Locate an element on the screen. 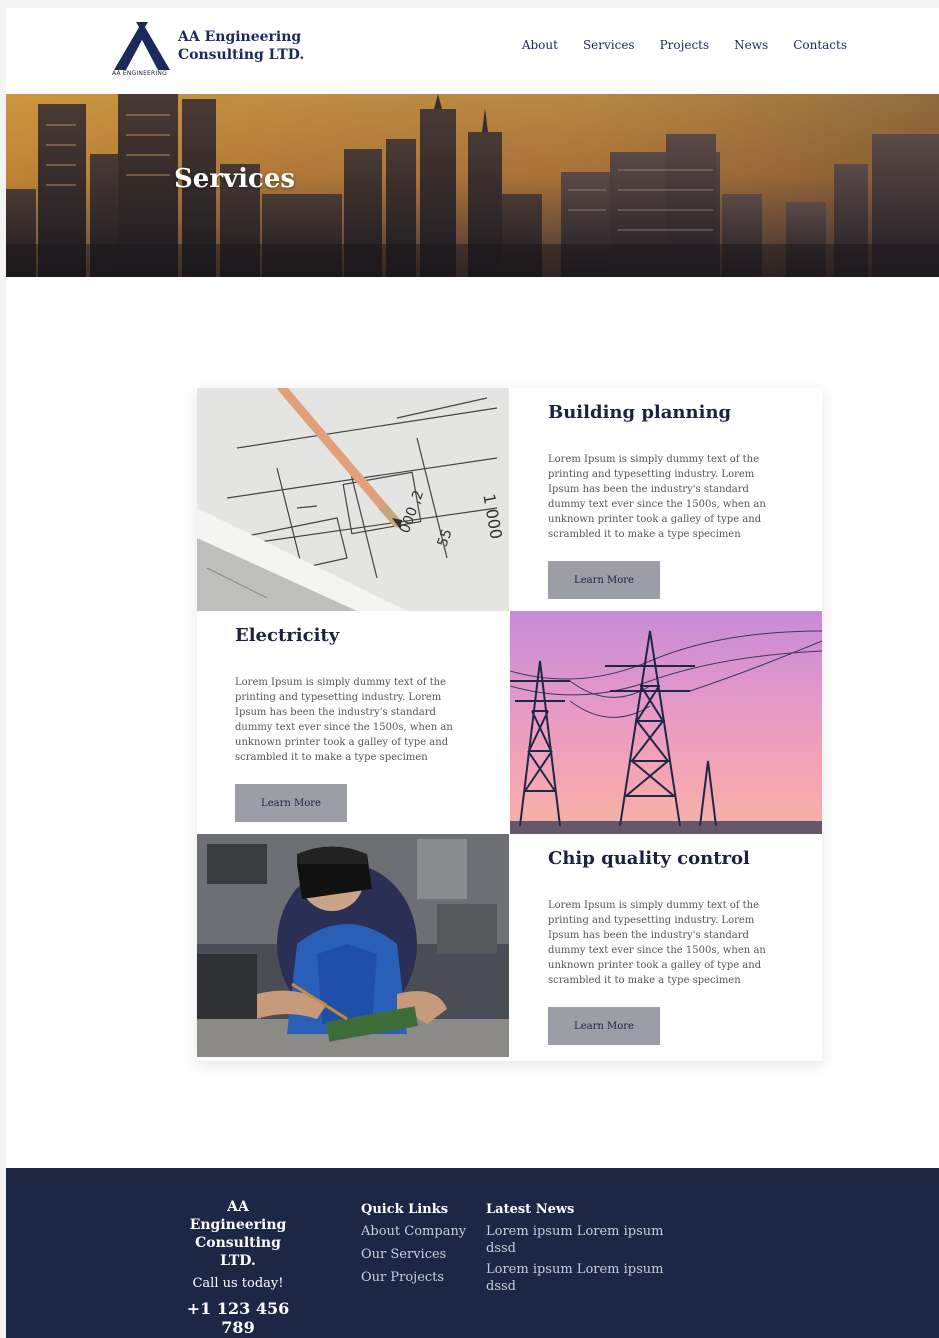 This screenshot has height=1338, width=939. footer-phone: +1 123 456 789 is located at coordinates (238, 1318).